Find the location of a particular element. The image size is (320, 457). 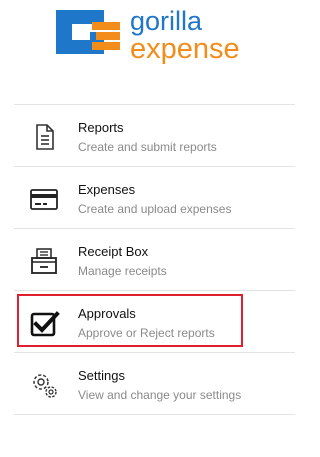

menu-item-subtitle: Create and upload expenses is located at coordinates (155, 209).